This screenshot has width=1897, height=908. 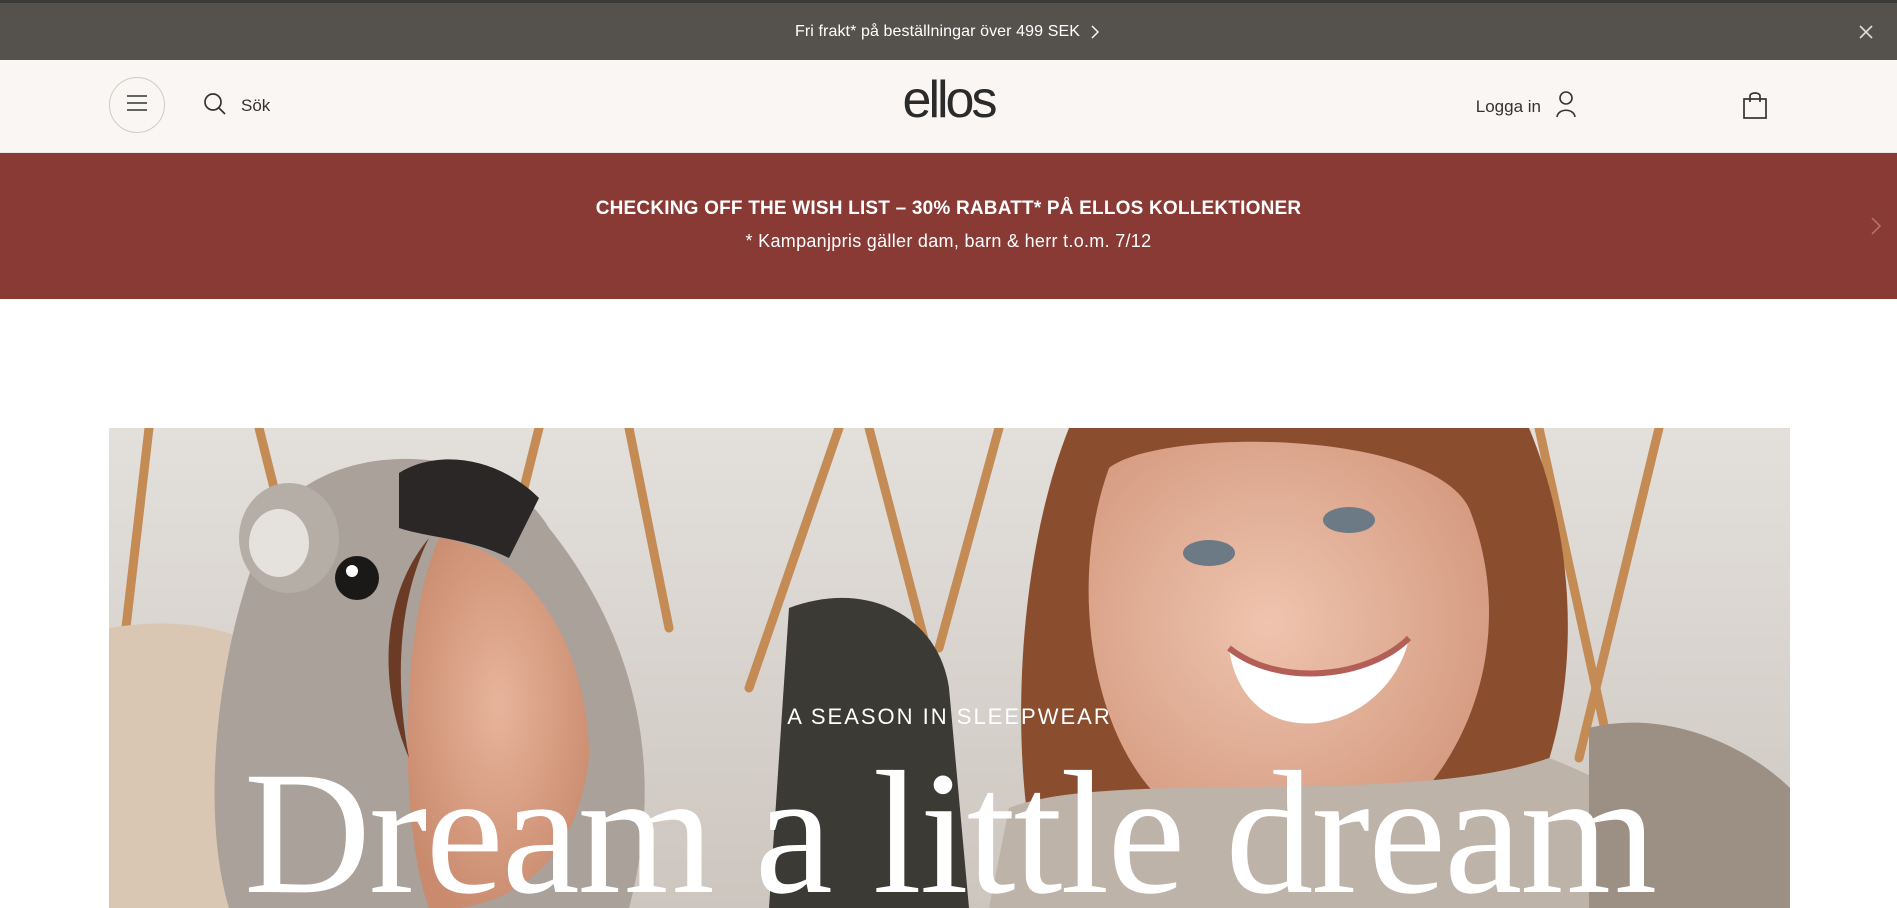 I want to click on login-button: Logga in, so click(x=1526, y=106).